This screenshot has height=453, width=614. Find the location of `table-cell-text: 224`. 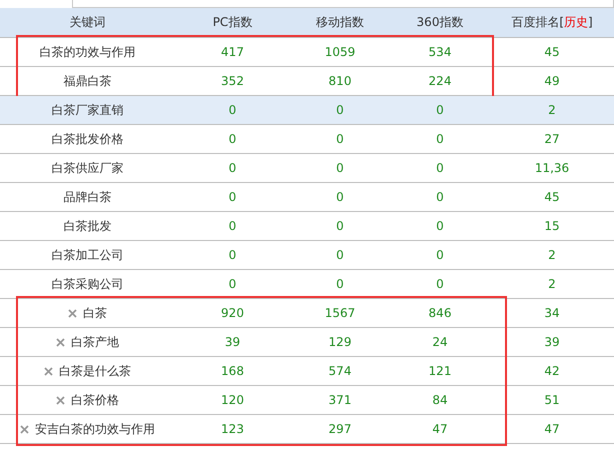

table-cell-text: 224 is located at coordinates (440, 81).